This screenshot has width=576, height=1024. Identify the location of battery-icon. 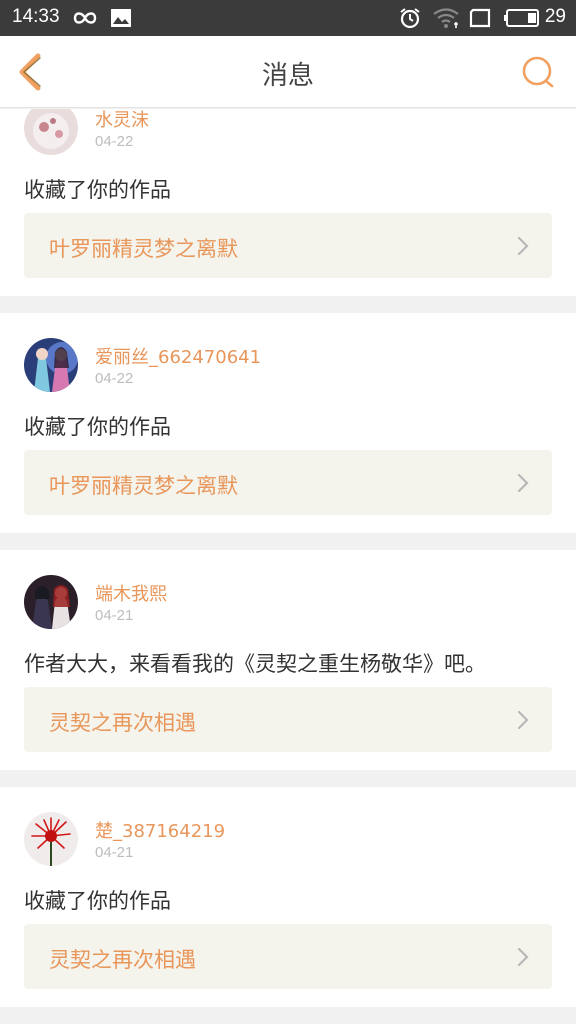
(521, 18).